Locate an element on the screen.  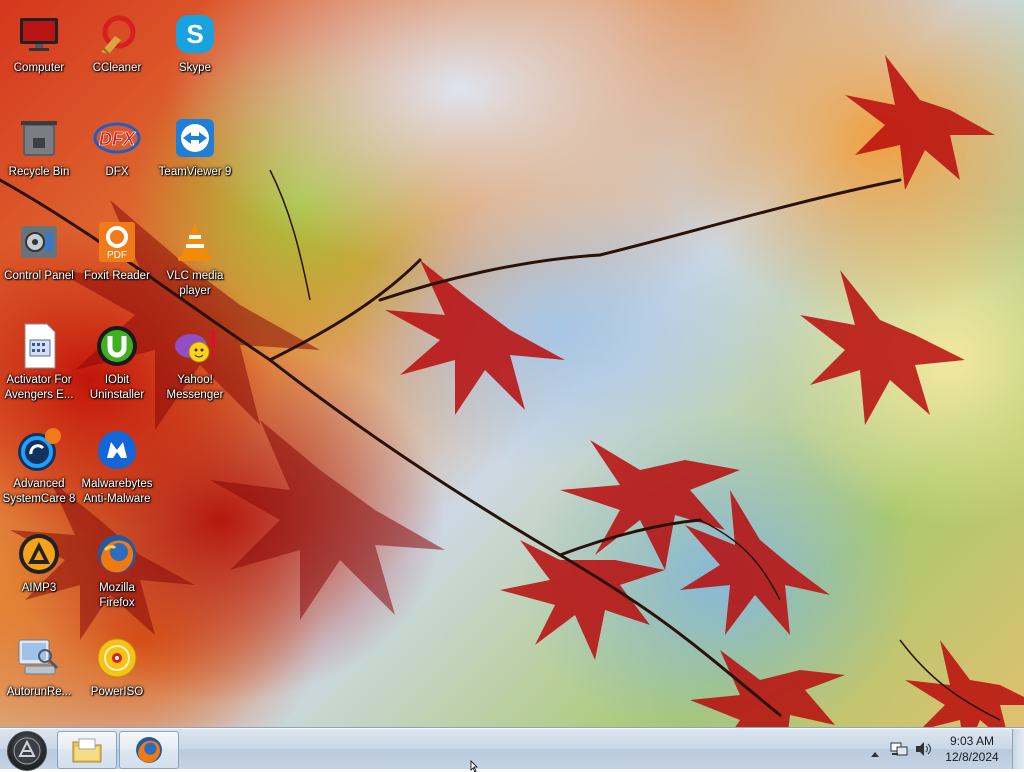
desktop-icon-label: TeamViewer 9 is located at coordinates (195, 172).